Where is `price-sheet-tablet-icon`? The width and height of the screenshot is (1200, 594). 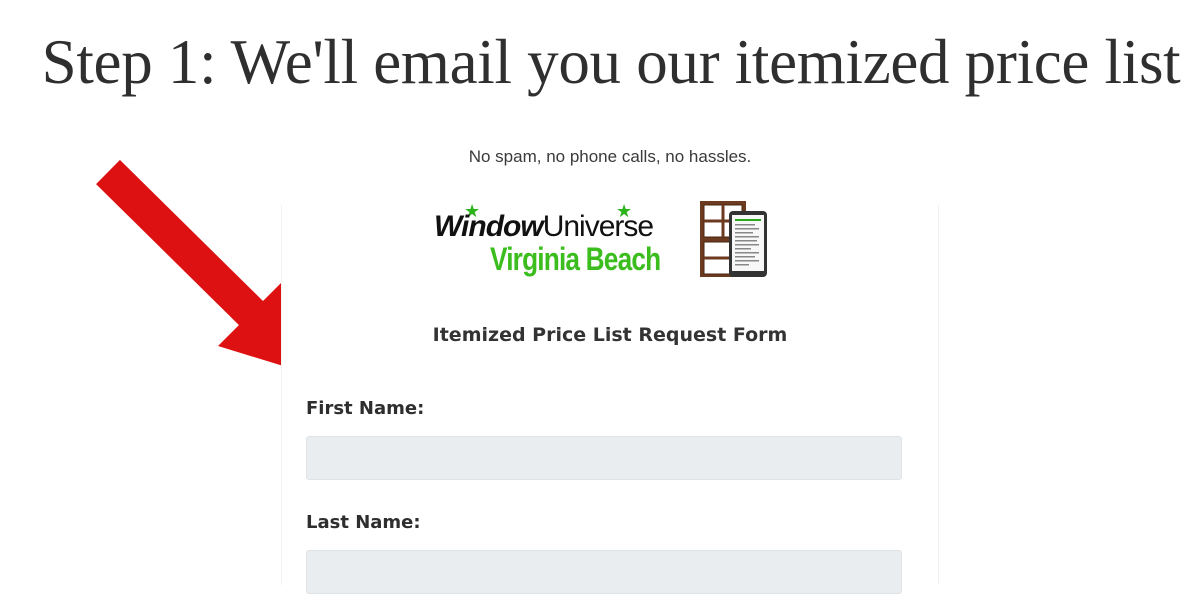
price-sheet-tablet-icon is located at coordinates (748, 244).